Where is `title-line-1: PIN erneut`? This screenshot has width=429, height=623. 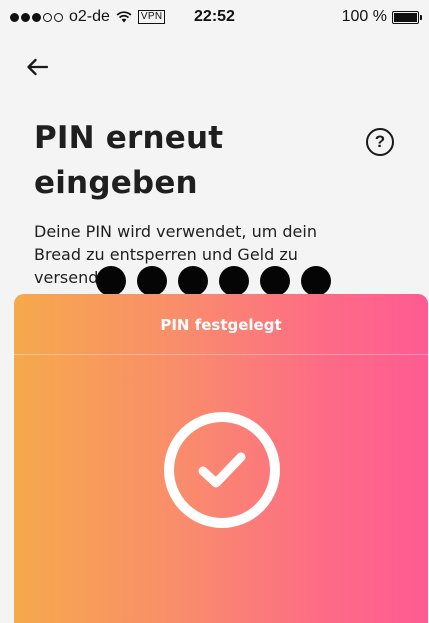
title-line-1: PIN erneut is located at coordinates (129, 138).